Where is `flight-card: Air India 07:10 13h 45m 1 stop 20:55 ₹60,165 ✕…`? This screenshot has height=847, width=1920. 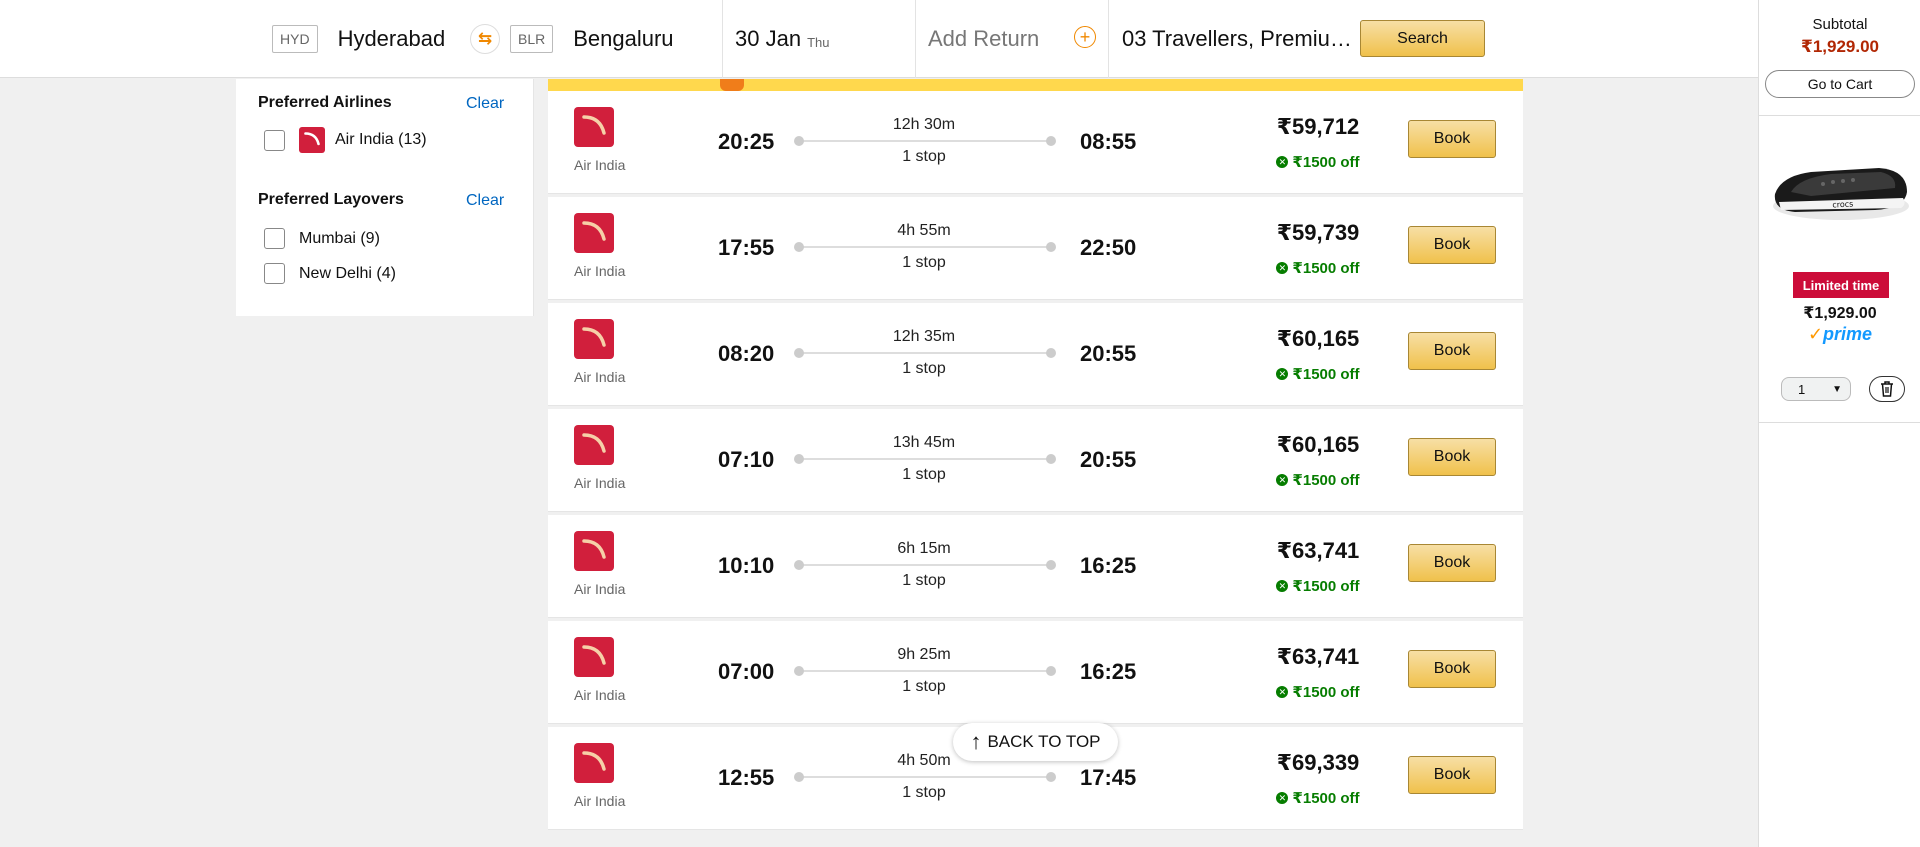 flight-card: Air India 07:10 13h 45m 1 stop 20:55 ₹60,165 ✕… is located at coordinates (1035, 460).